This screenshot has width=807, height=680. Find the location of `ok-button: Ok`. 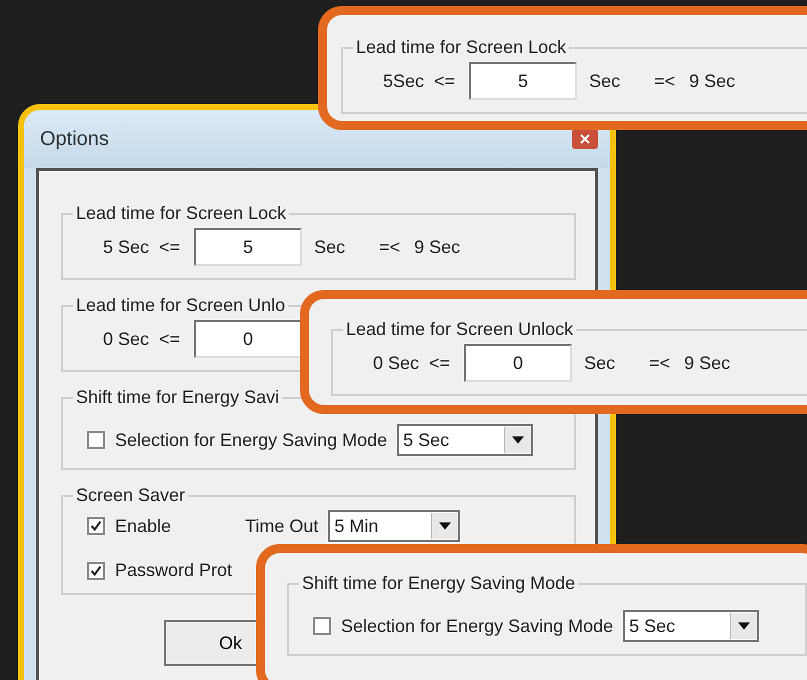

ok-button: Ok is located at coordinates (210, 643).